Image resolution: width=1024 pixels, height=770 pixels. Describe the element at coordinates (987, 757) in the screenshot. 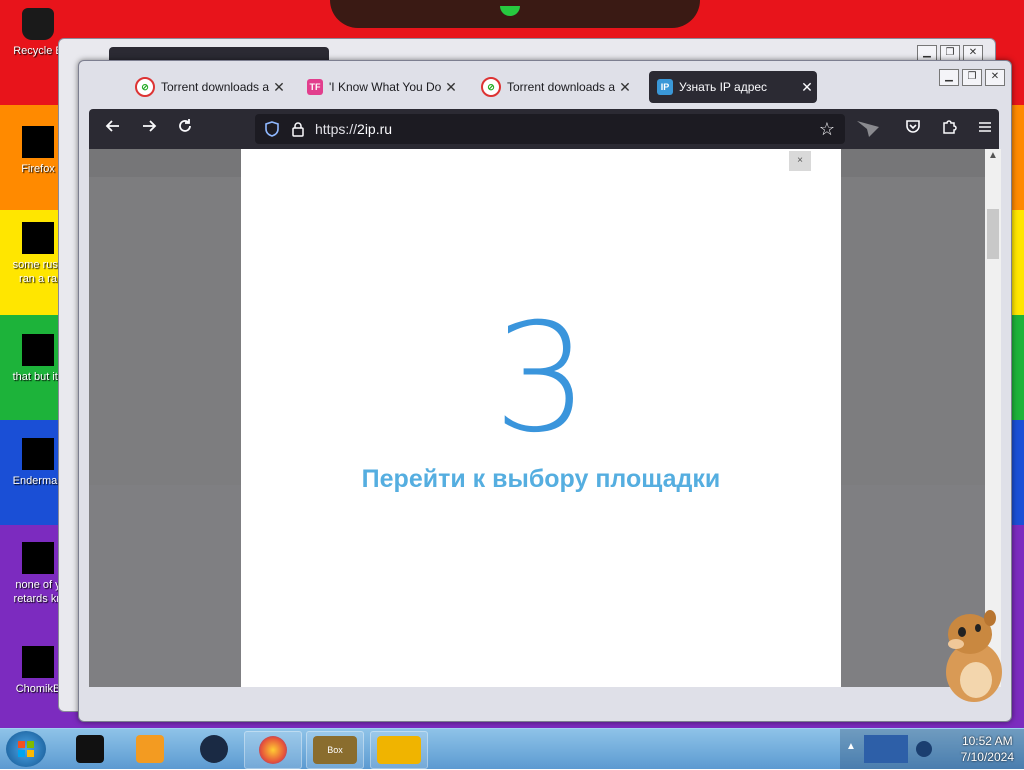

I see `clock-date: 7/10/2024` at that location.